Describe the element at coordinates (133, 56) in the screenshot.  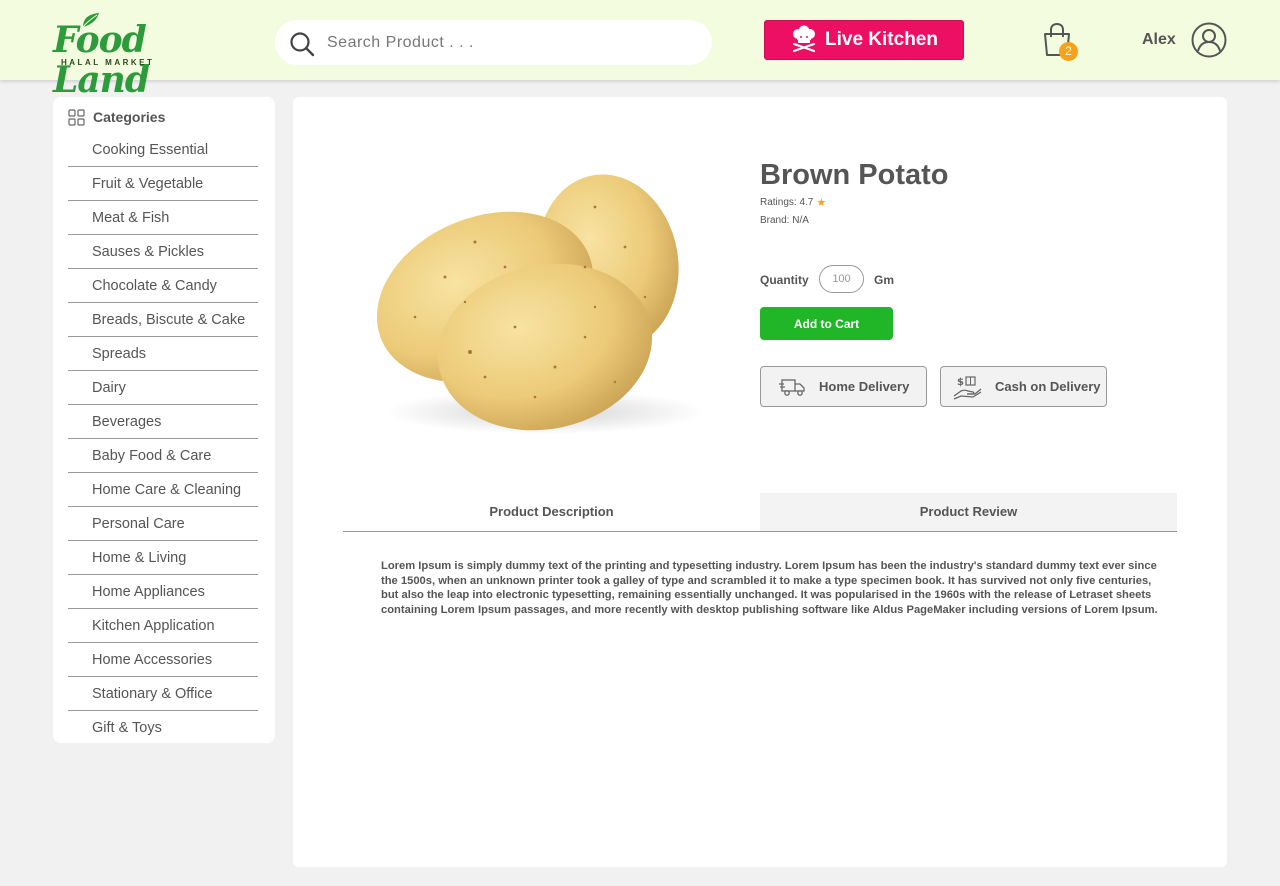
I see `food-land-logo: Food Land HALAL MARKET` at that location.